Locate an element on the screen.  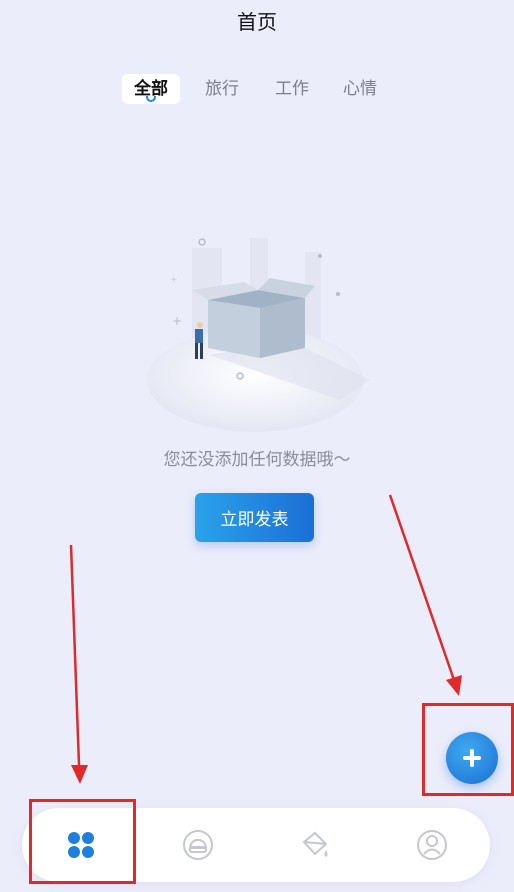
tab-mood: 心情 is located at coordinates (360, 89).